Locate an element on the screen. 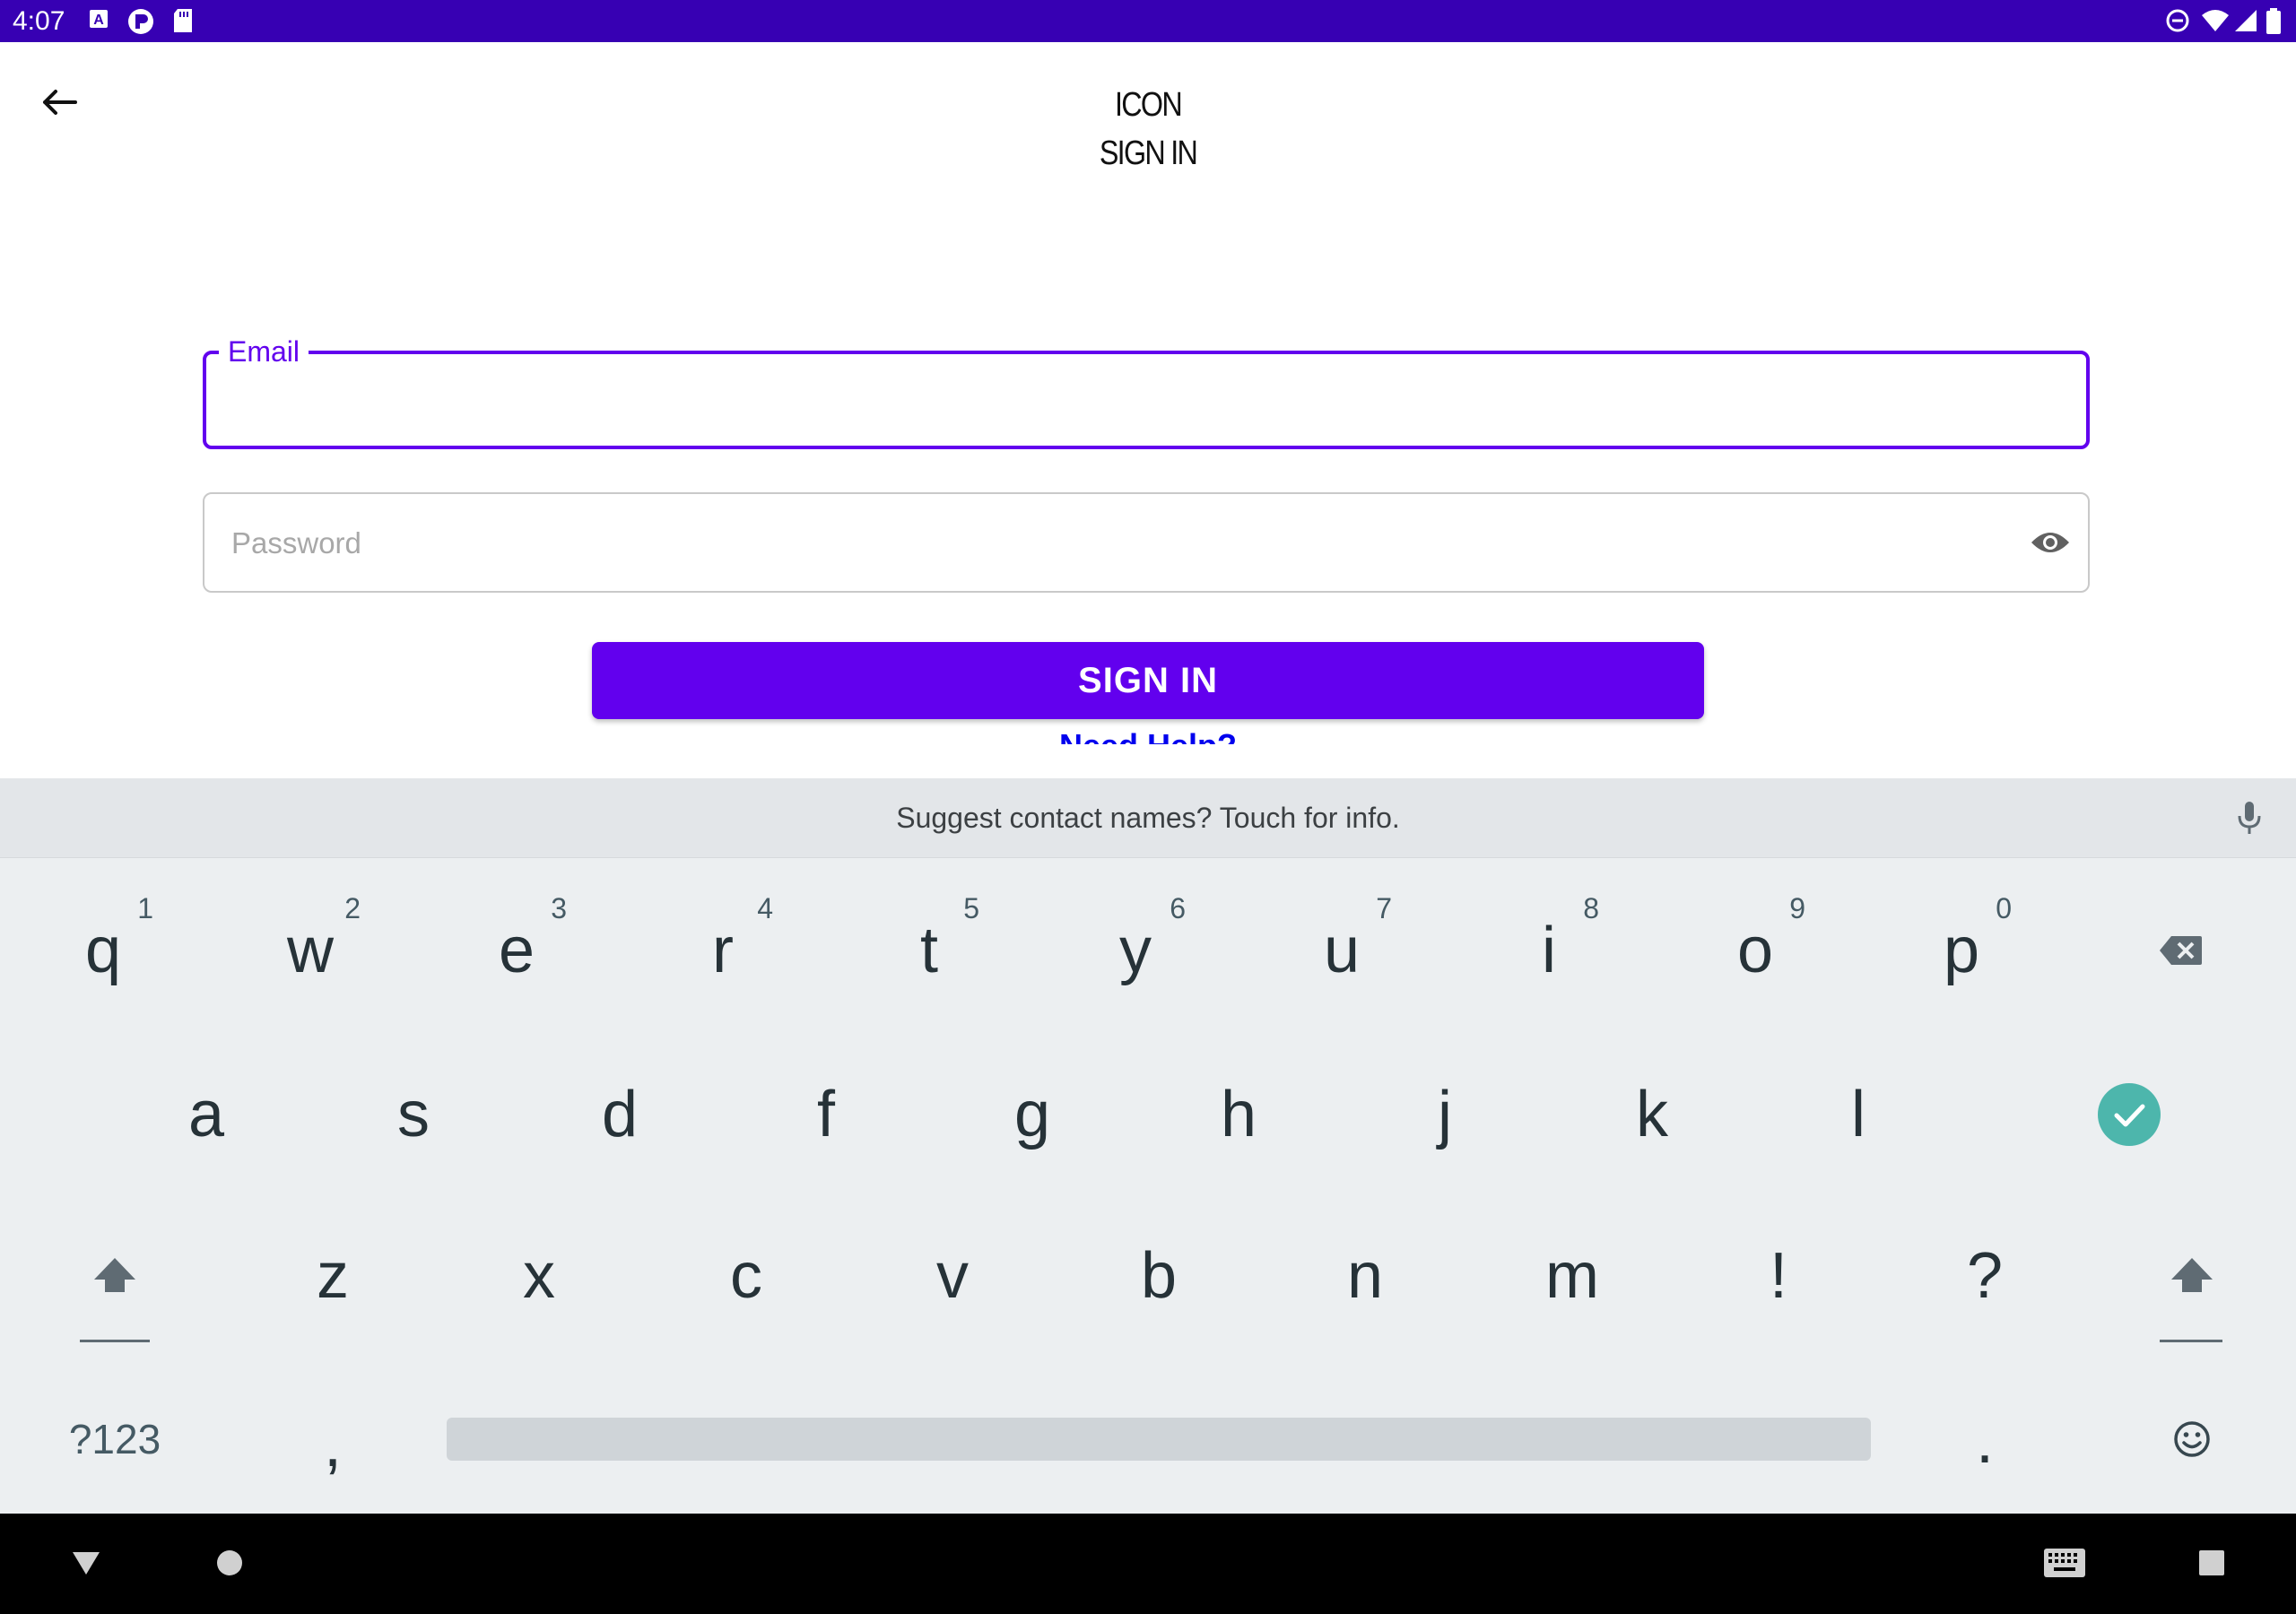 Image resolution: width=2296 pixels, height=1614 pixels. email-field is located at coordinates (1146, 400).